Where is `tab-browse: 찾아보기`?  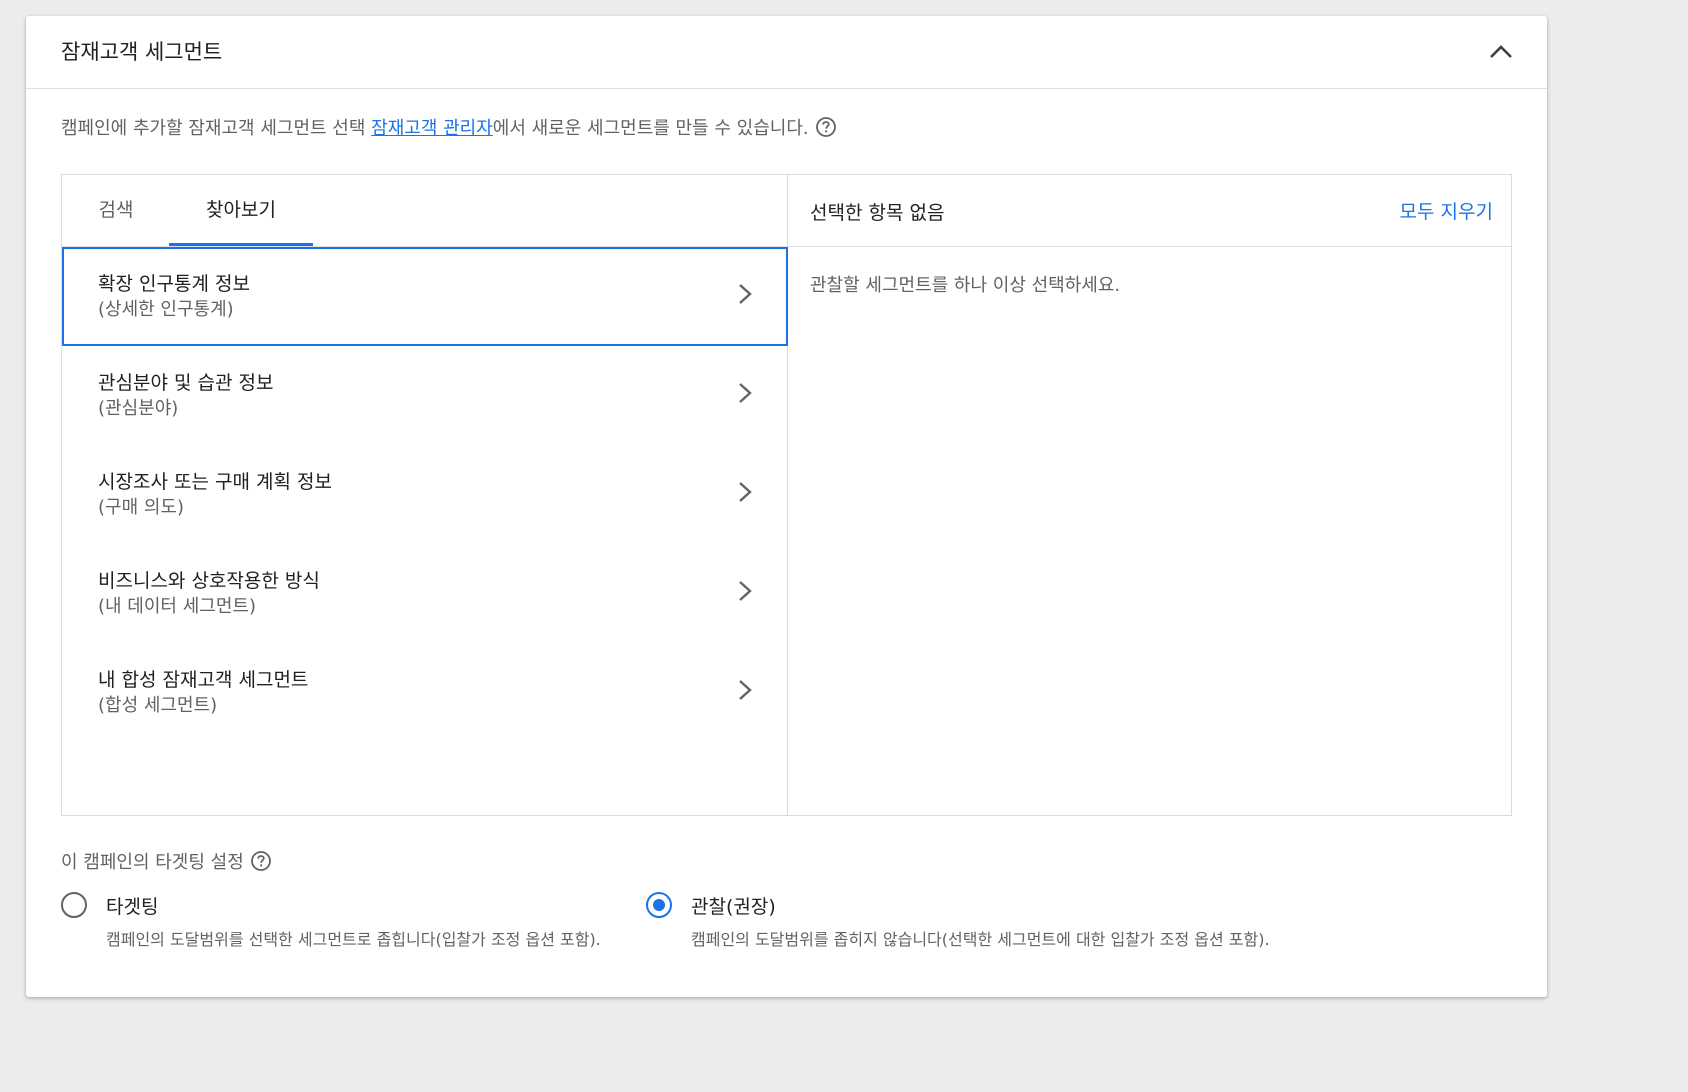 tab-browse: 찾아보기 is located at coordinates (241, 210).